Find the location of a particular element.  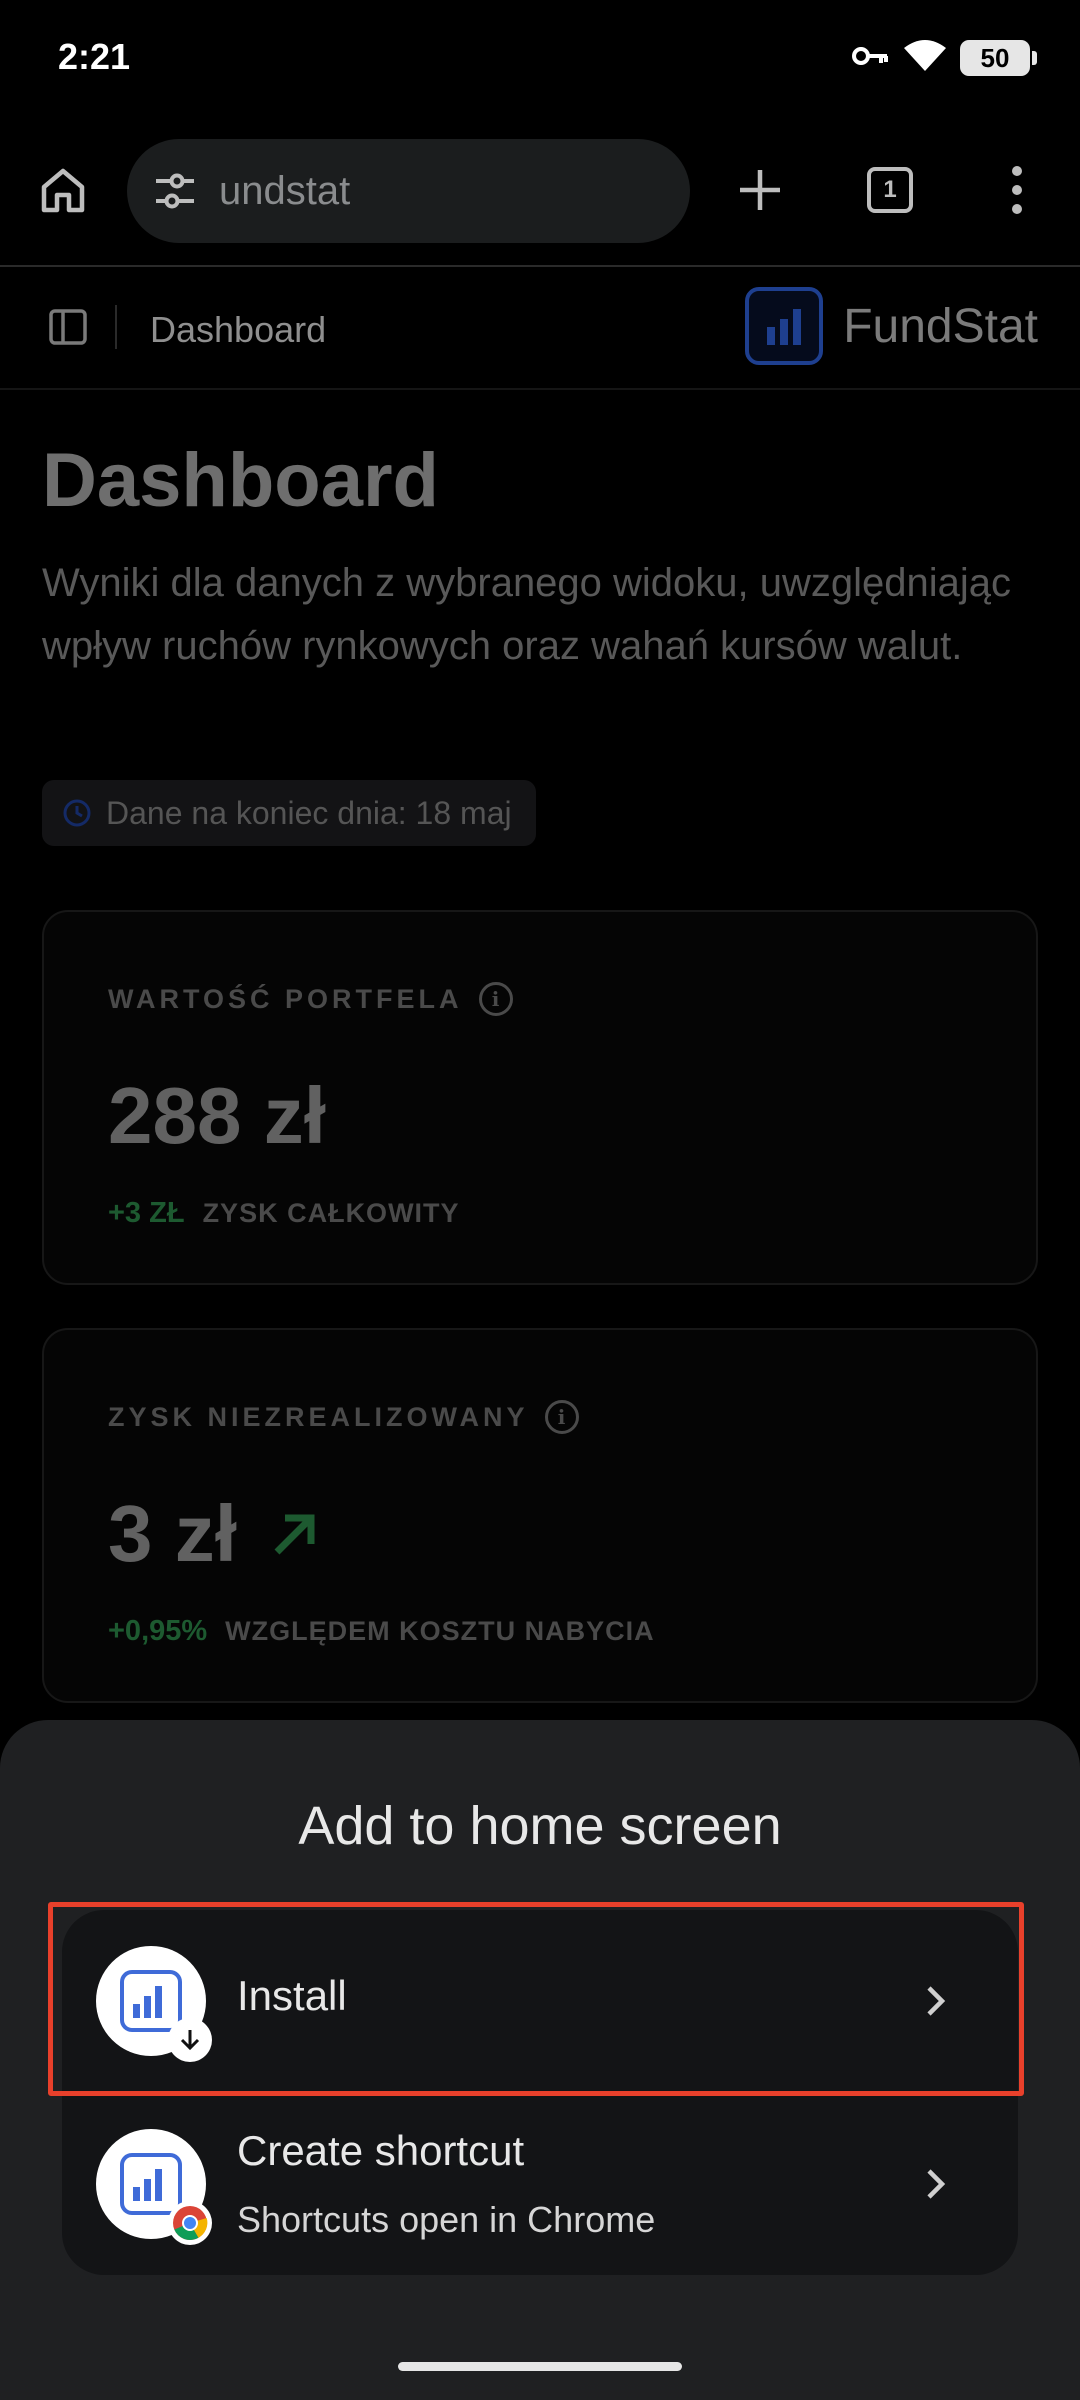

date-chip: Dane na koniec dnia: 18 maj is located at coordinates (289, 813).